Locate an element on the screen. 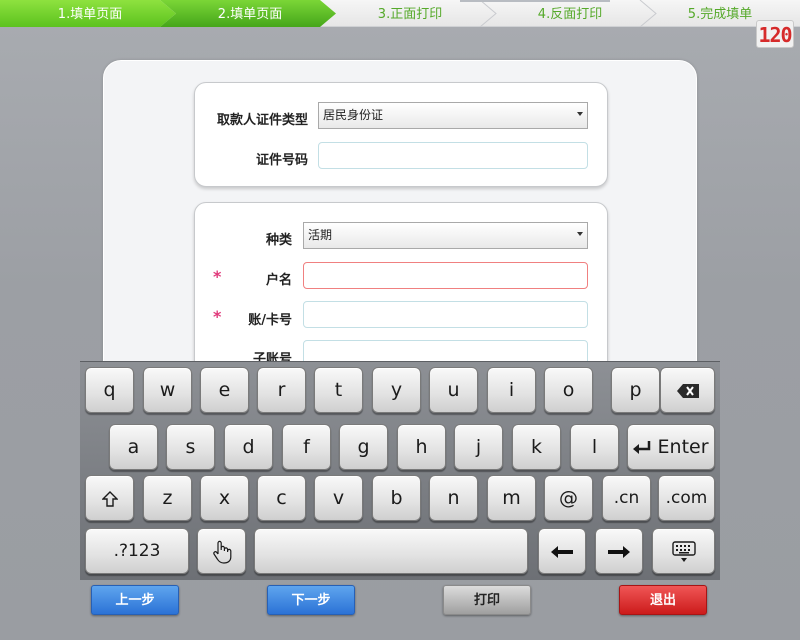 This screenshot has height=640, width=800. space-key is located at coordinates (391, 551).